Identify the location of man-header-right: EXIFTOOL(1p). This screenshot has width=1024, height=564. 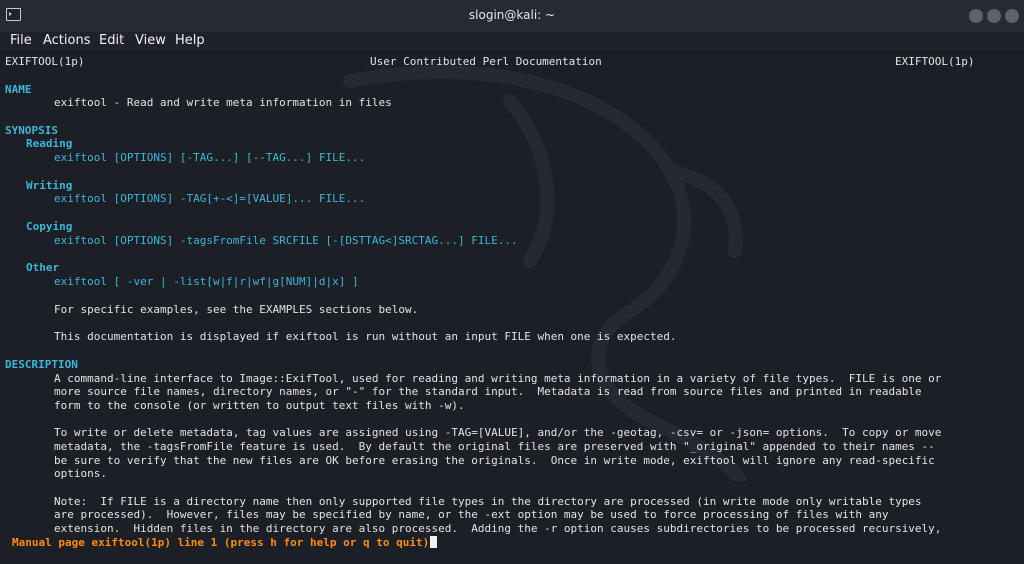
(935, 61).